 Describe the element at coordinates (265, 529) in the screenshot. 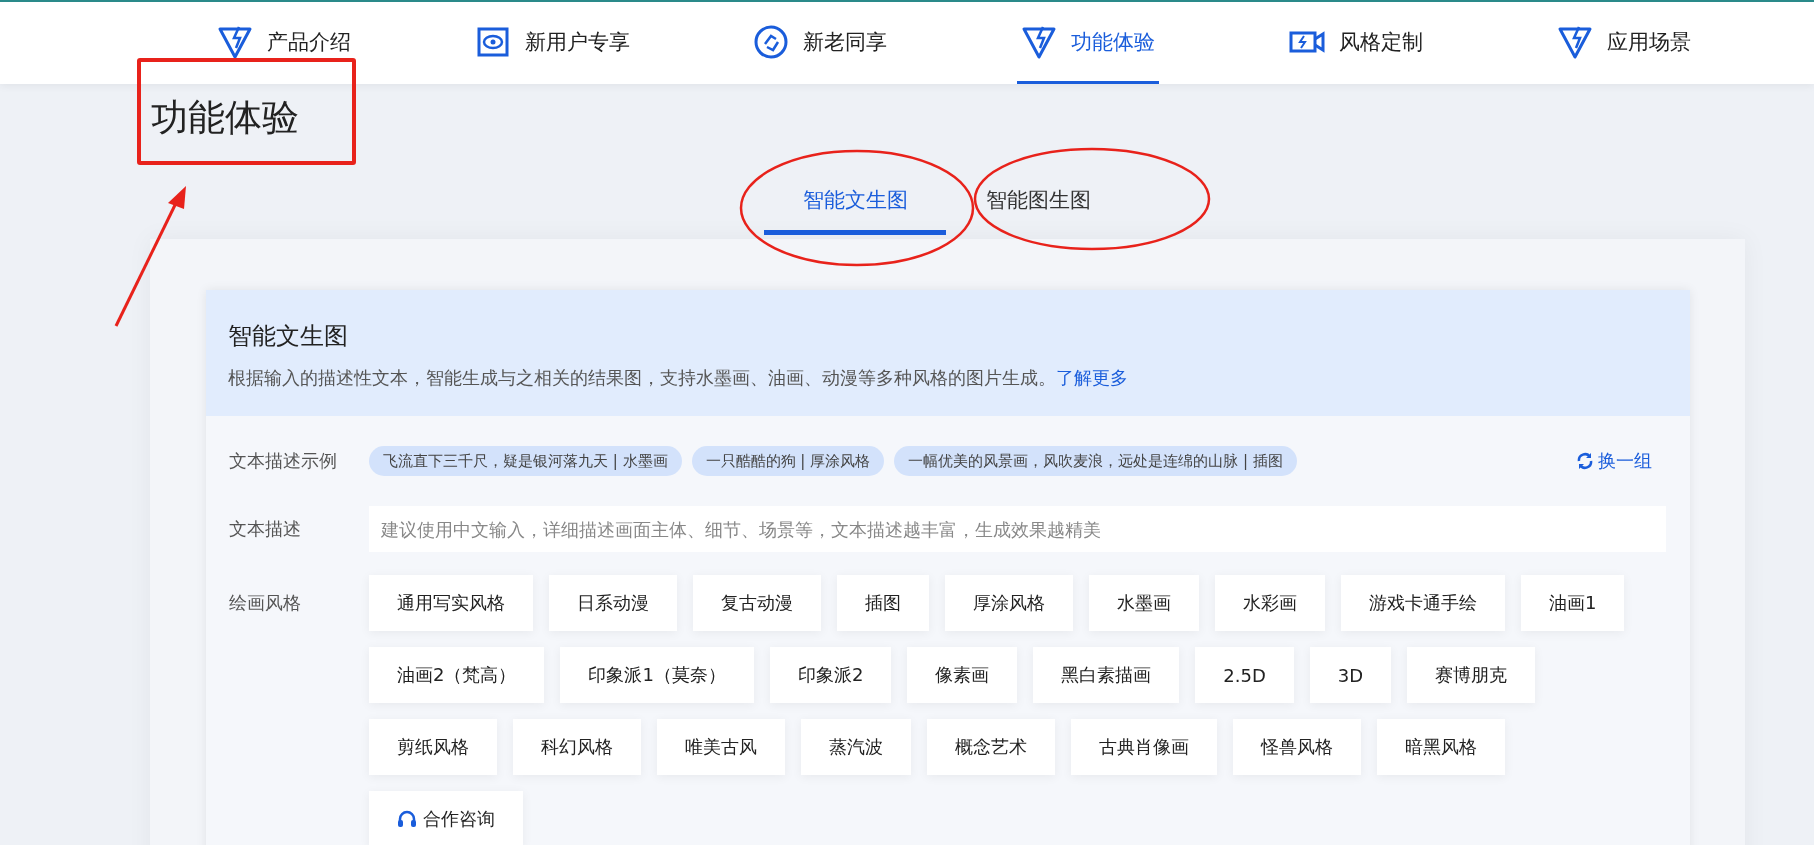

I see `field-label: 文本描述` at that location.